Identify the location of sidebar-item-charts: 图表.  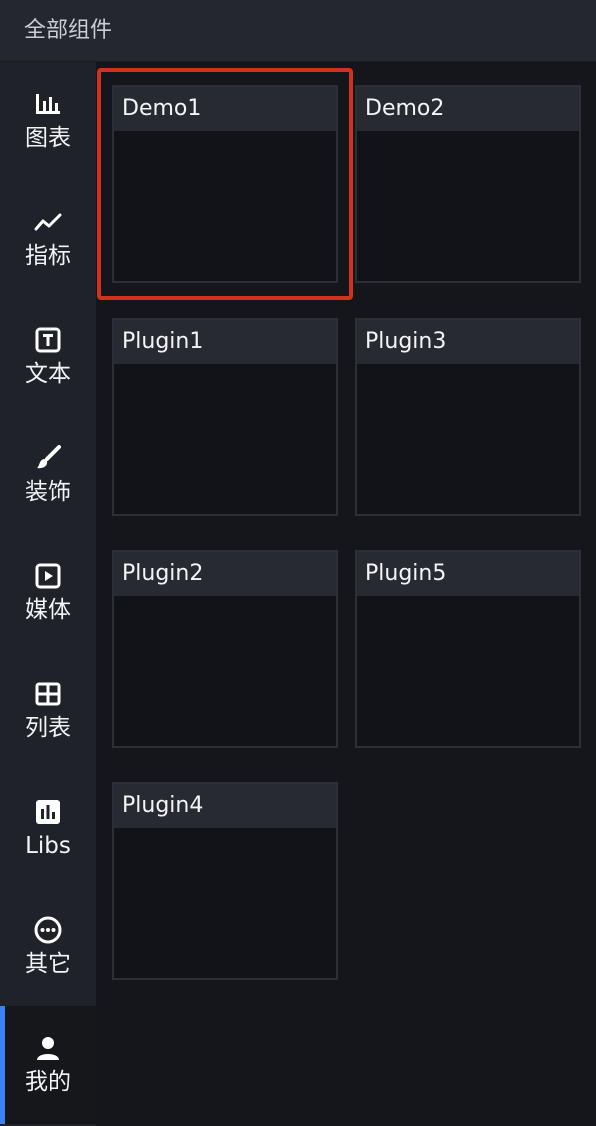
(48, 121).